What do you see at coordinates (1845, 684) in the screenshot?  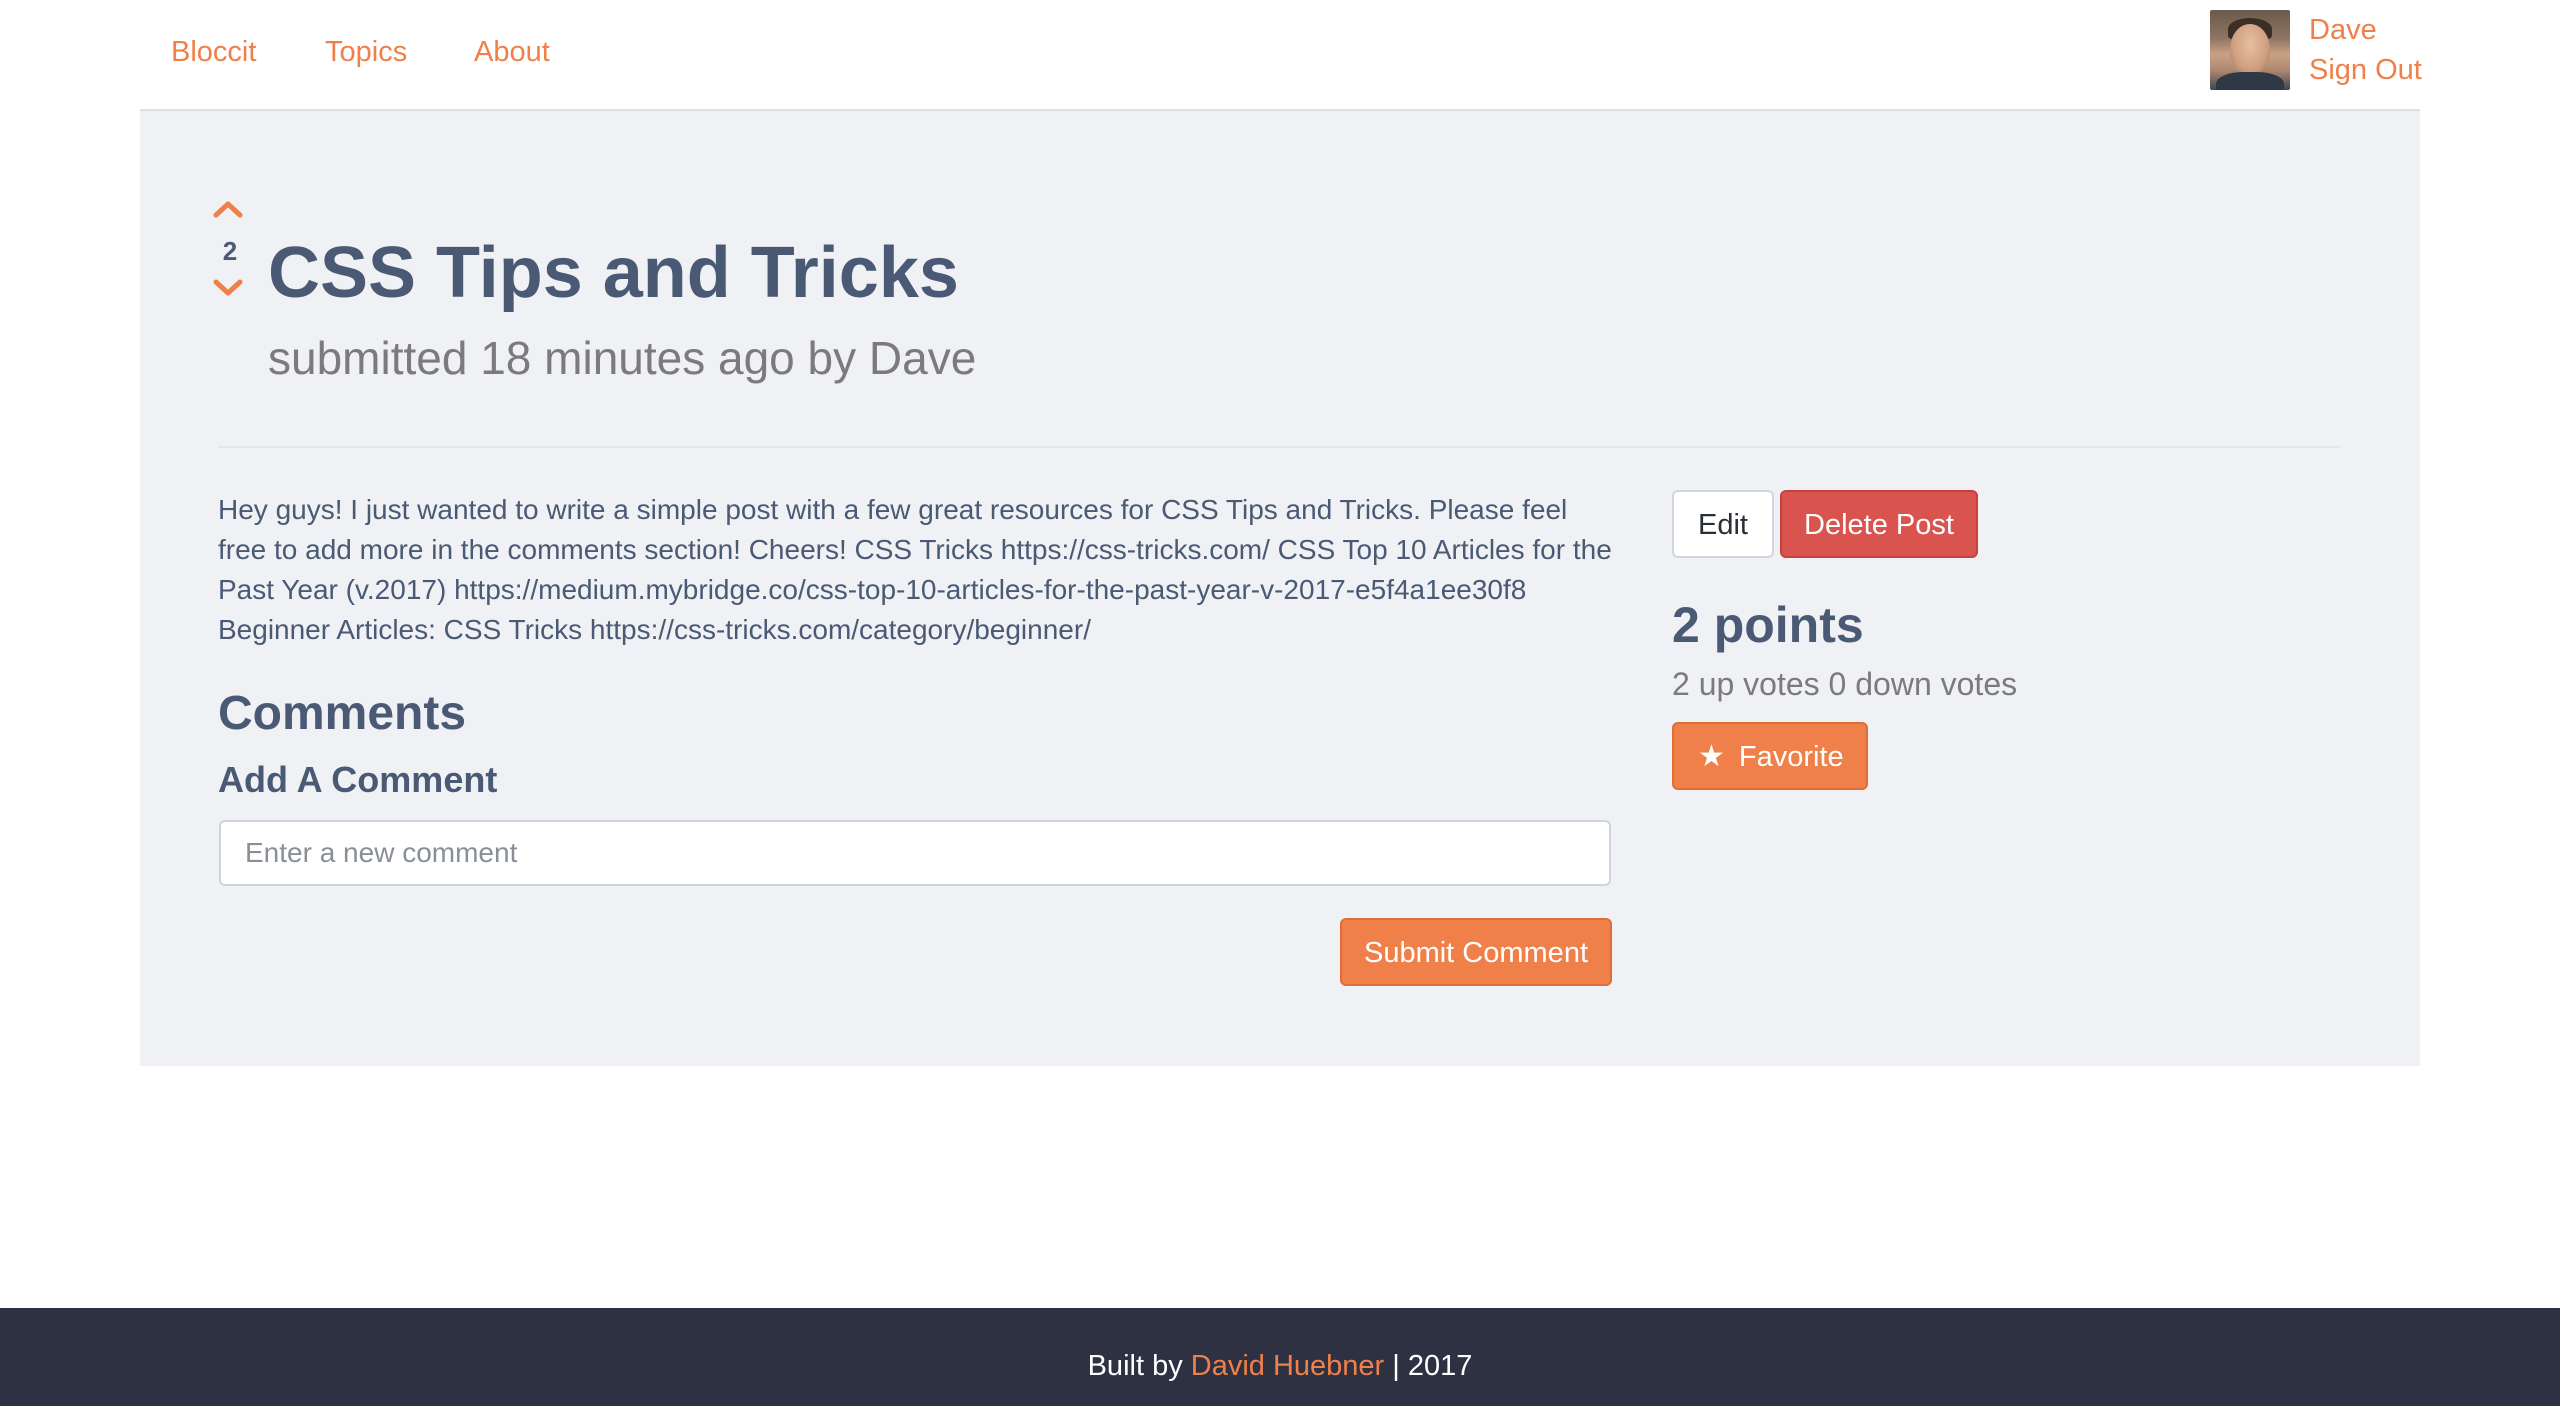 I see `votes-detail: 2 up votes 0 down votes` at bounding box center [1845, 684].